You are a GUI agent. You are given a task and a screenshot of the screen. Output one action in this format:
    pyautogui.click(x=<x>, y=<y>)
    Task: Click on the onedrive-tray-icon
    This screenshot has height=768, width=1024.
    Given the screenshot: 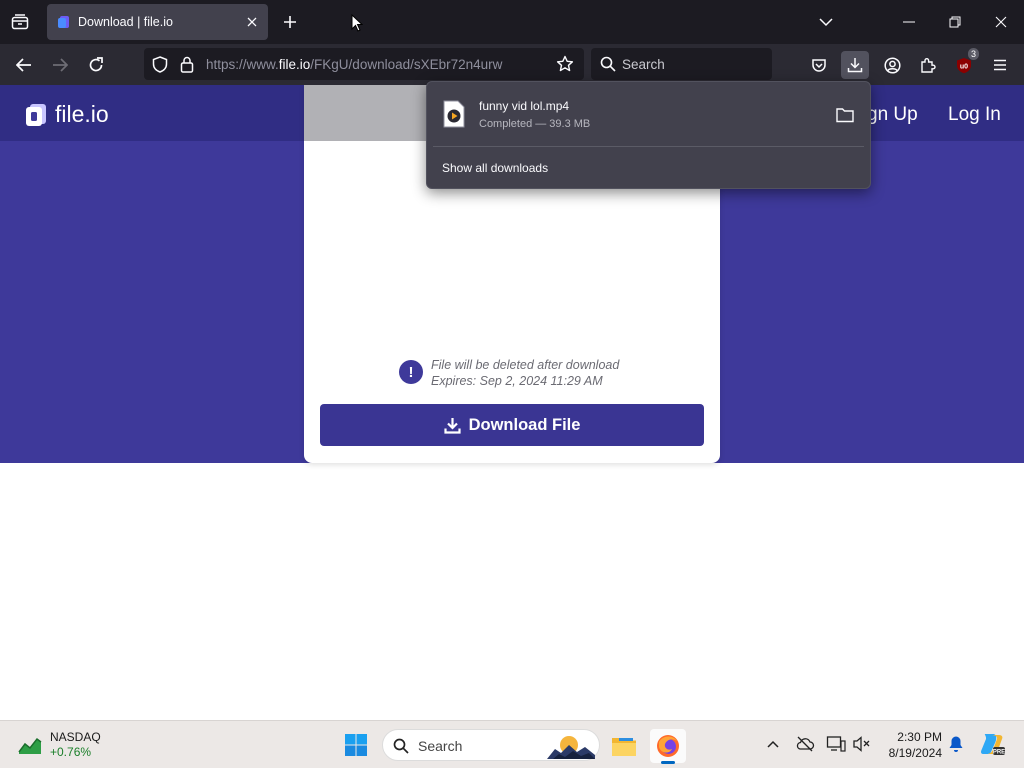 What is the action you would take?
    pyautogui.click(x=805, y=744)
    